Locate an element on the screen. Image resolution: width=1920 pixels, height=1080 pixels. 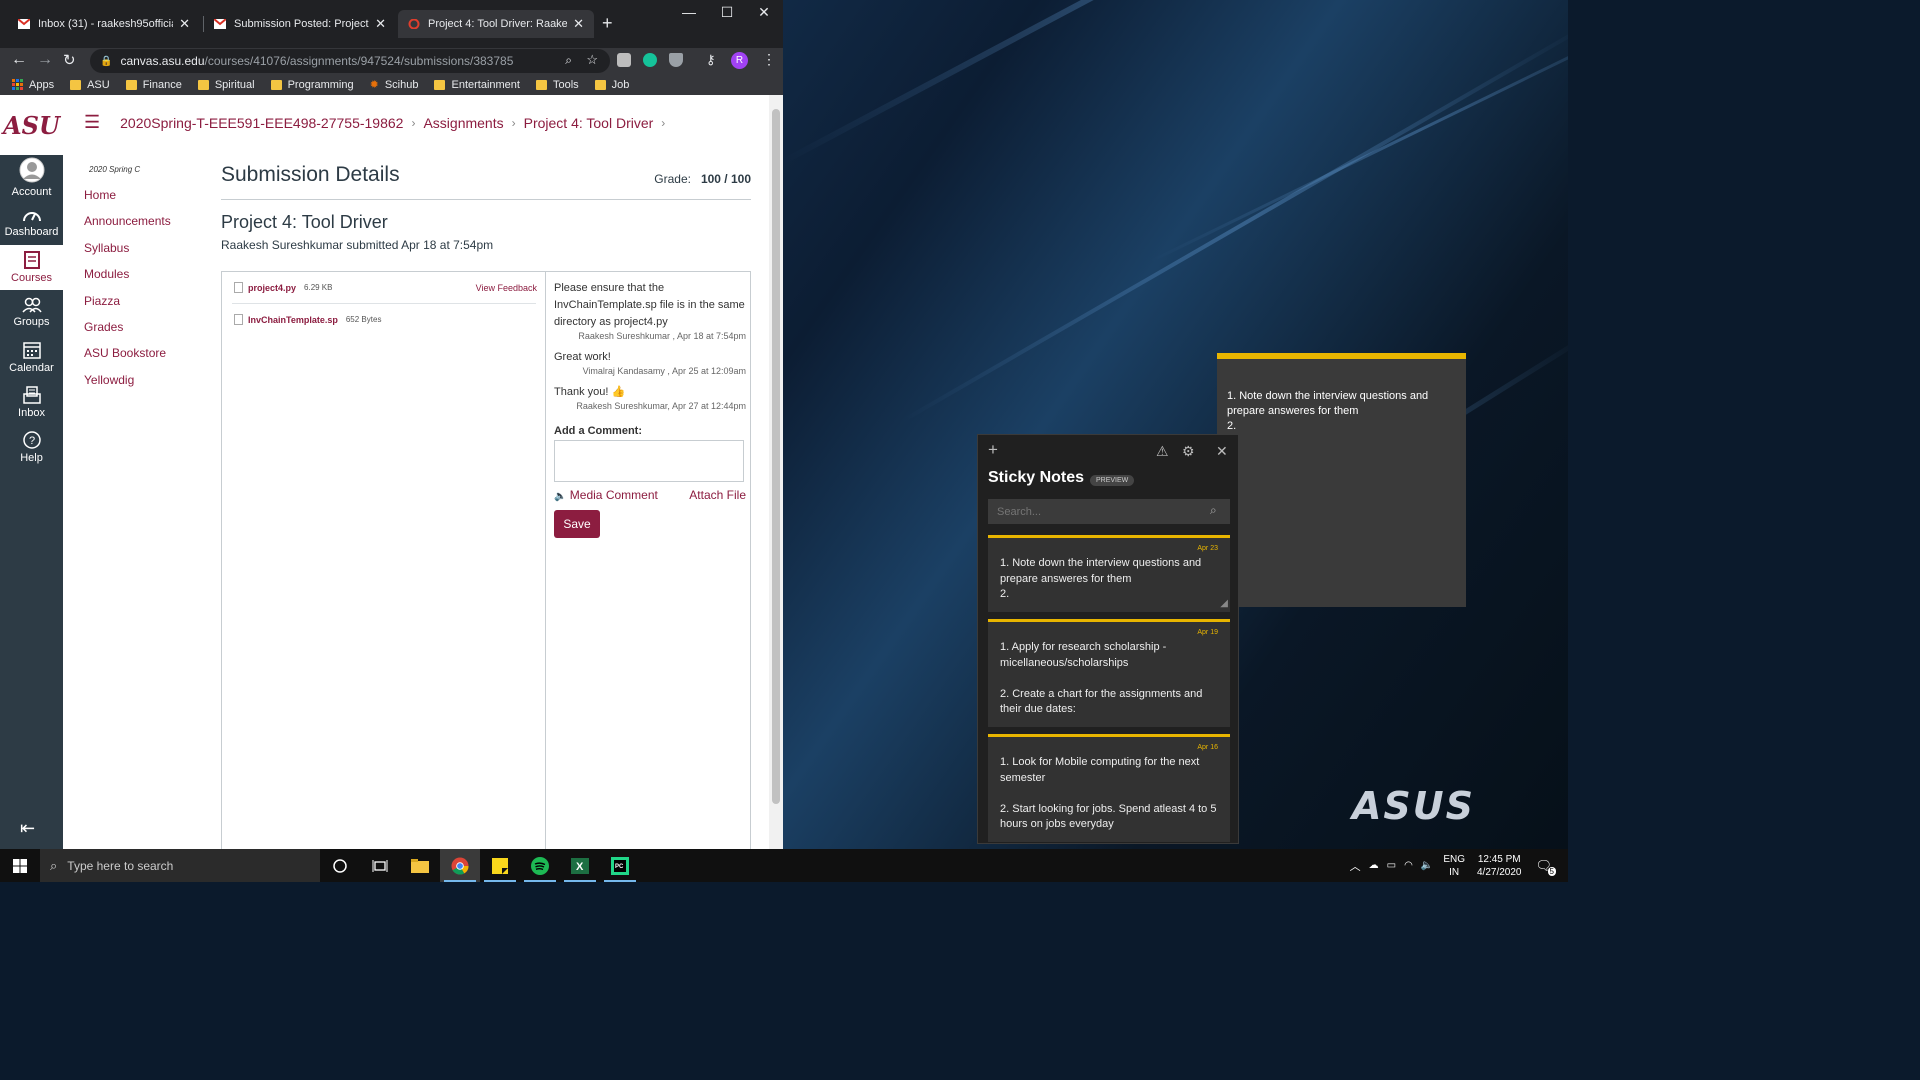
preview-badge: PREVIEW is located at coordinates (1112, 480).